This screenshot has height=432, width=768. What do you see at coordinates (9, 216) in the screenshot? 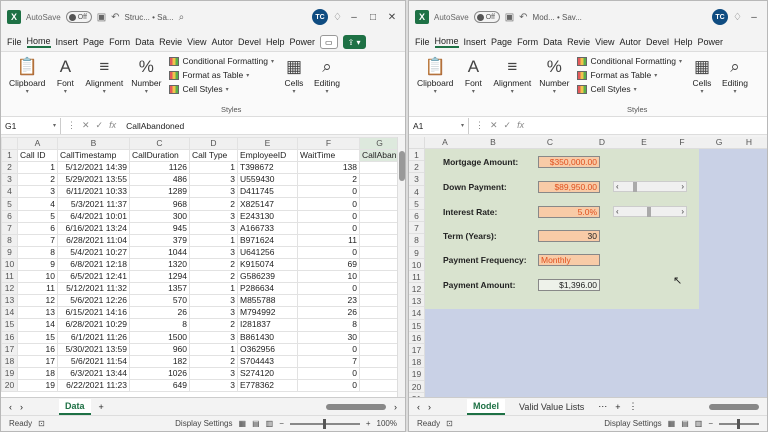
I see `row-header: 6` at bounding box center [9, 216].